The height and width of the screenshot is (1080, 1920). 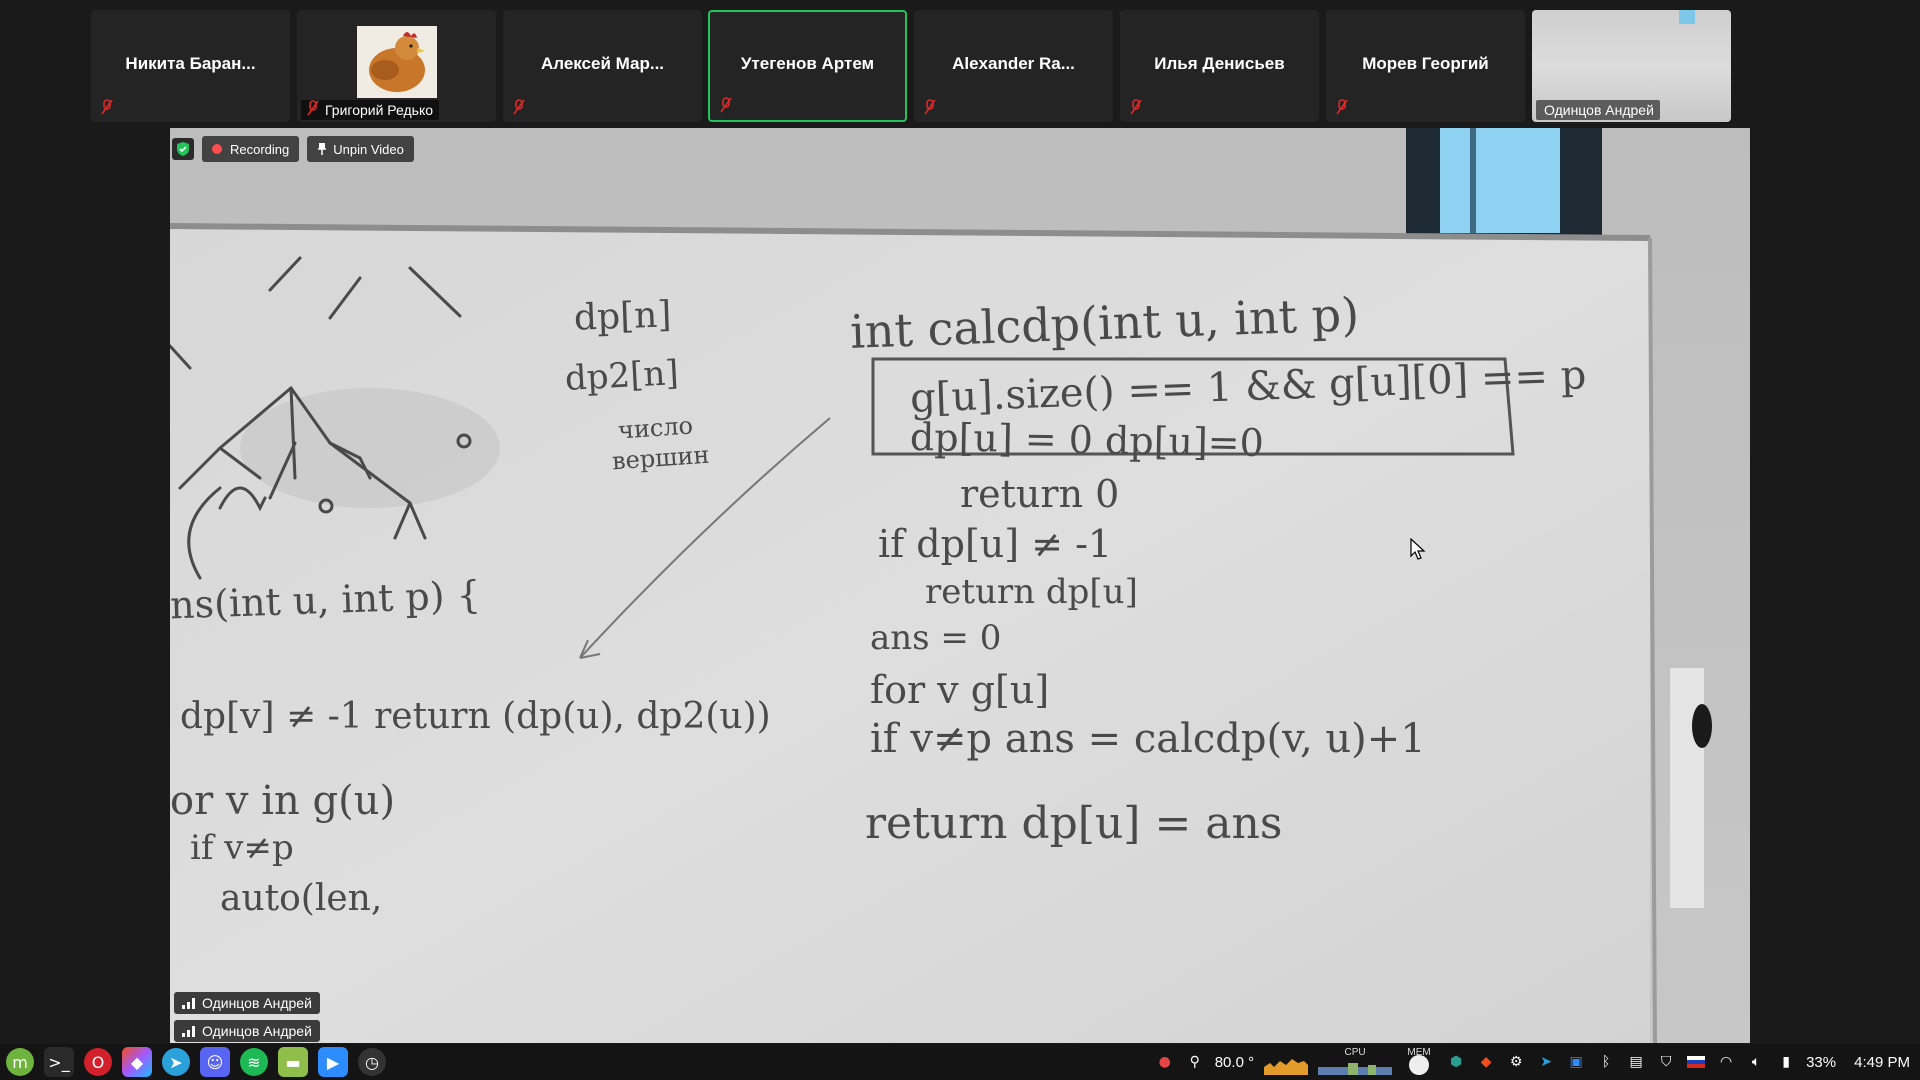 What do you see at coordinates (1087, 440) in the screenshot?
I see `wb-text-line: dp[u] = 0 dp[u]=0` at bounding box center [1087, 440].